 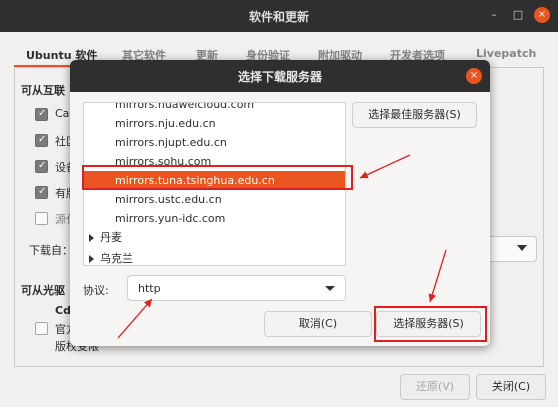 I want to click on main-titlebar: 软件和更新 – □ ×, so click(x=279, y=16).